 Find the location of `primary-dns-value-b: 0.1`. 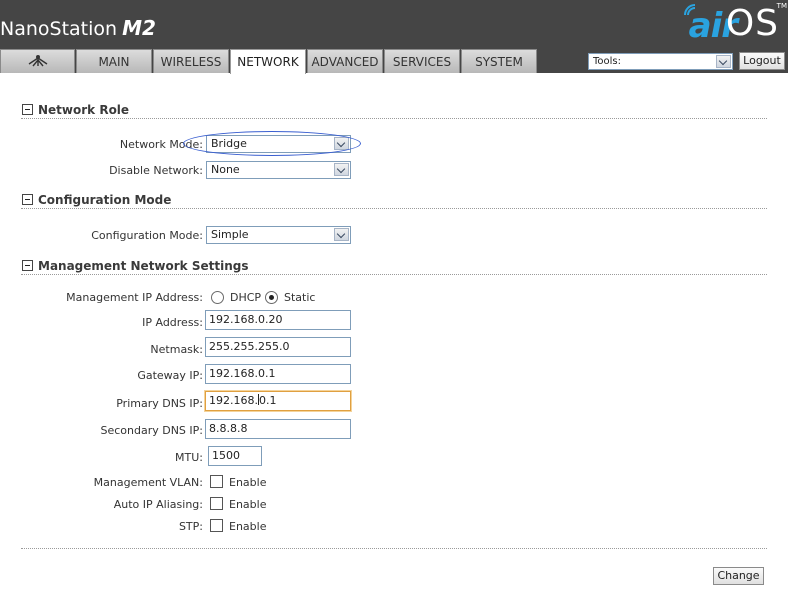

primary-dns-value-b: 0.1 is located at coordinates (267, 400).